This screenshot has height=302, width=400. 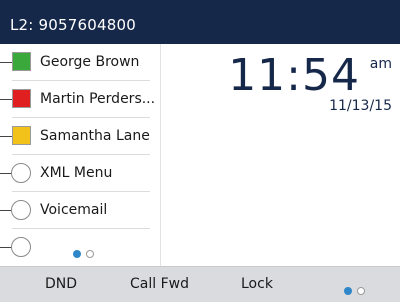 What do you see at coordinates (90, 62) in the screenshot?
I see `key-label: George Brown` at bounding box center [90, 62].